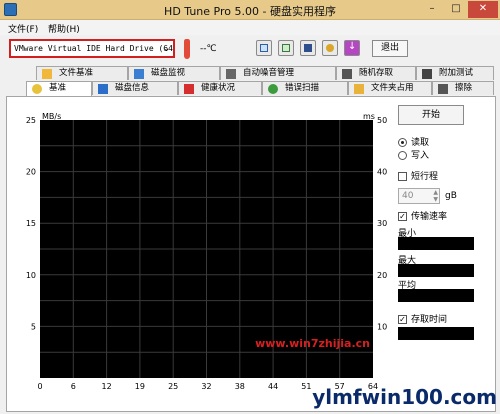 This screenshot has height=414, width=500. I want to click on x-tick-label: 51, so click(306, 386).